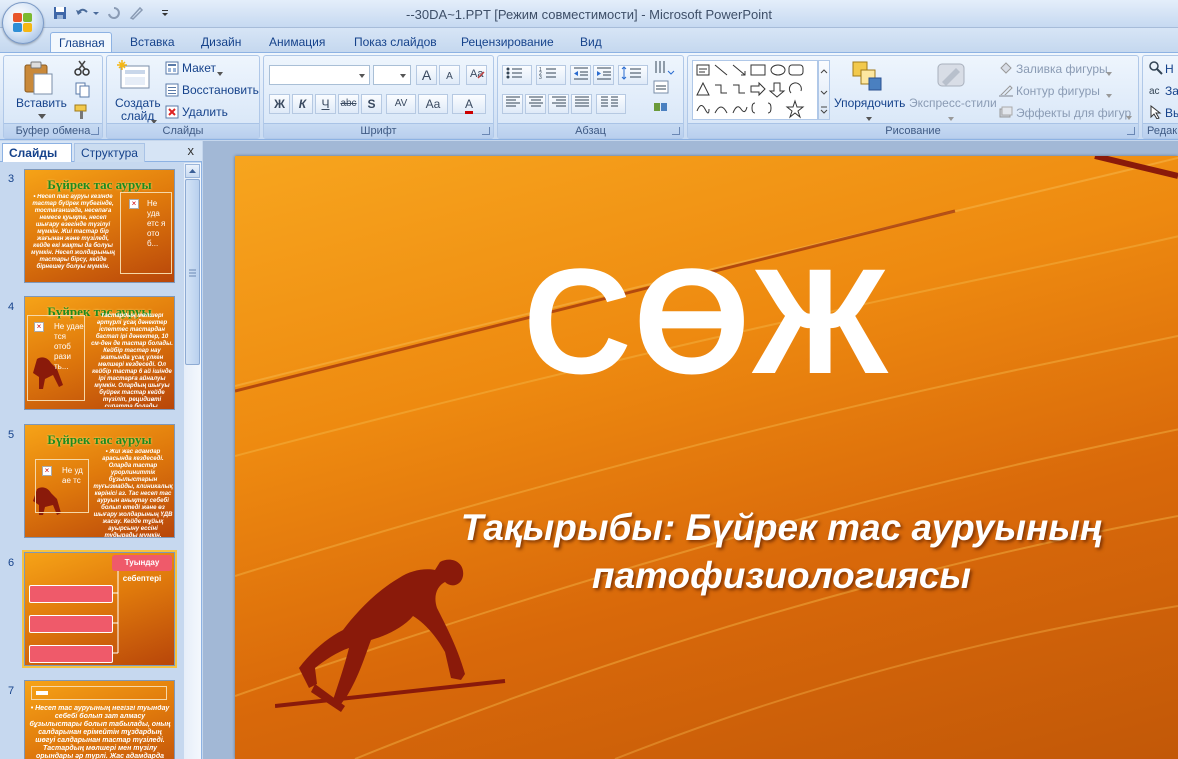 The image size is (1178, 759). I want to click on arrange-button: Упорядочить, so click(869, 103).